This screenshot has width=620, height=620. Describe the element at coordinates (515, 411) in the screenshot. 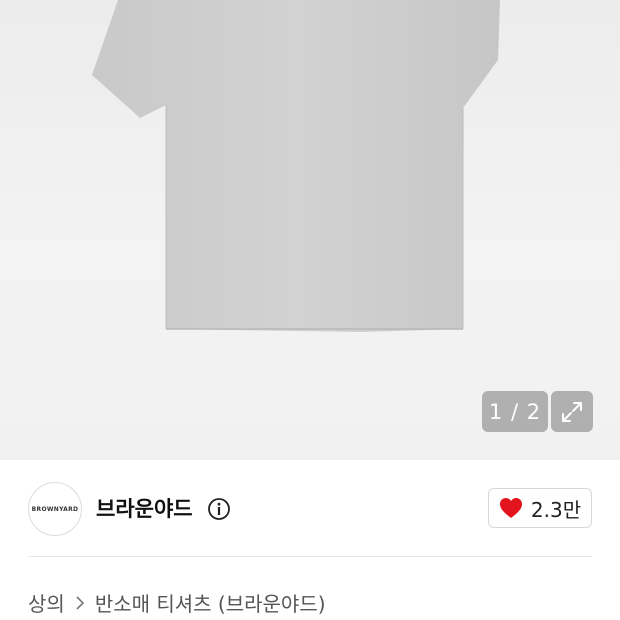

I see `image-counter: 1 / 2` at that location.